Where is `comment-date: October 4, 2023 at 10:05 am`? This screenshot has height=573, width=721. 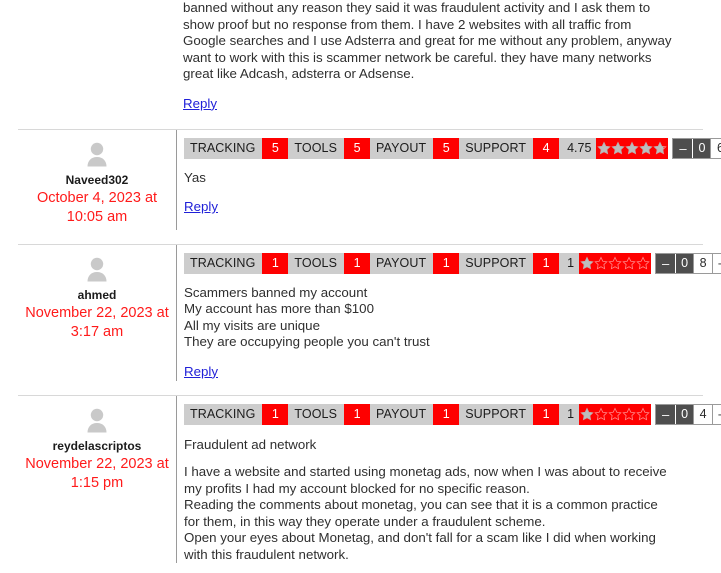
comment-date: October 4, 2023 at 10:05 am is located at coordinates (97, 207).